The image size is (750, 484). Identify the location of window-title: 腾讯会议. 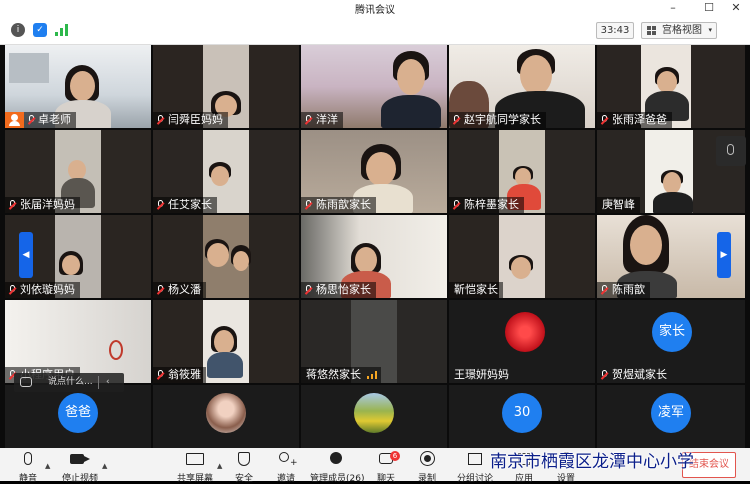
(375, 10).